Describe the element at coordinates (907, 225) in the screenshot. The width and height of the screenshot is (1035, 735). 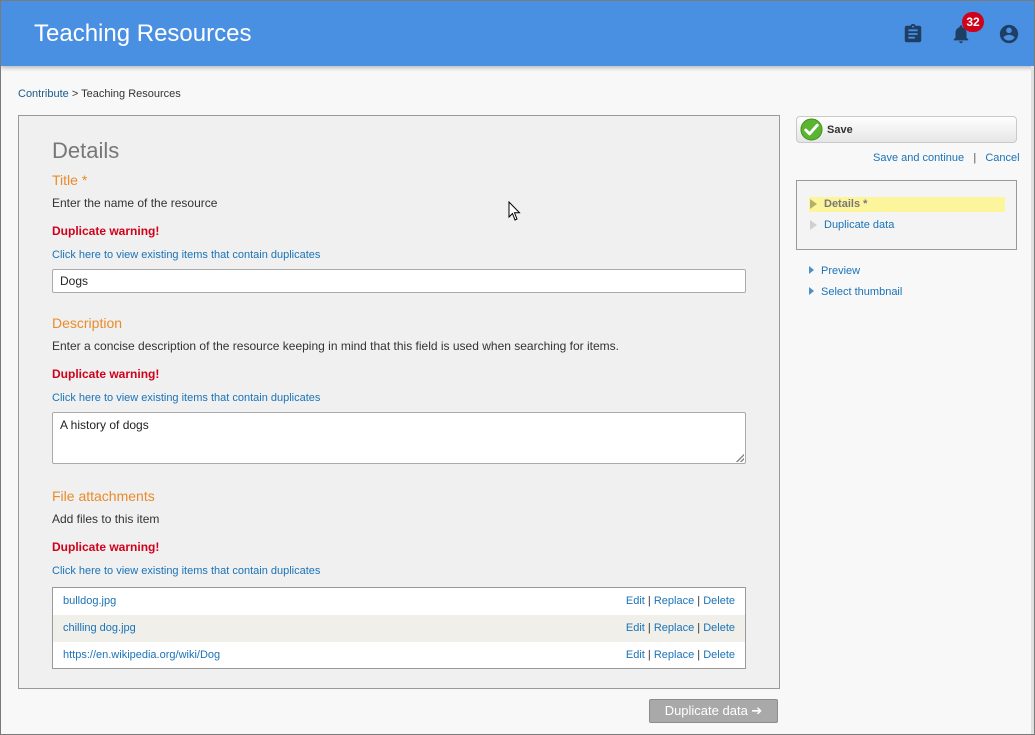
I see `step-duplicate-data: Duplicate data` at that location.